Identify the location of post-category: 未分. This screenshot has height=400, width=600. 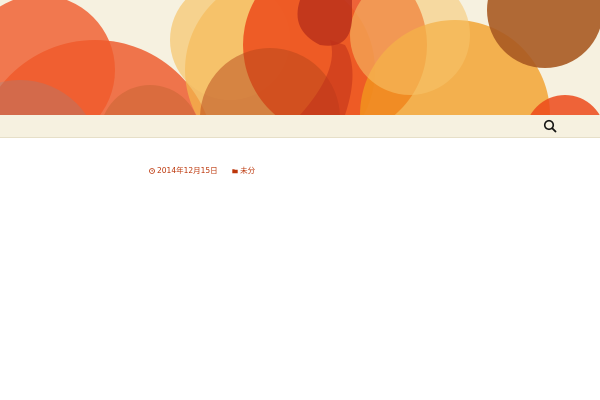
(248, 170).